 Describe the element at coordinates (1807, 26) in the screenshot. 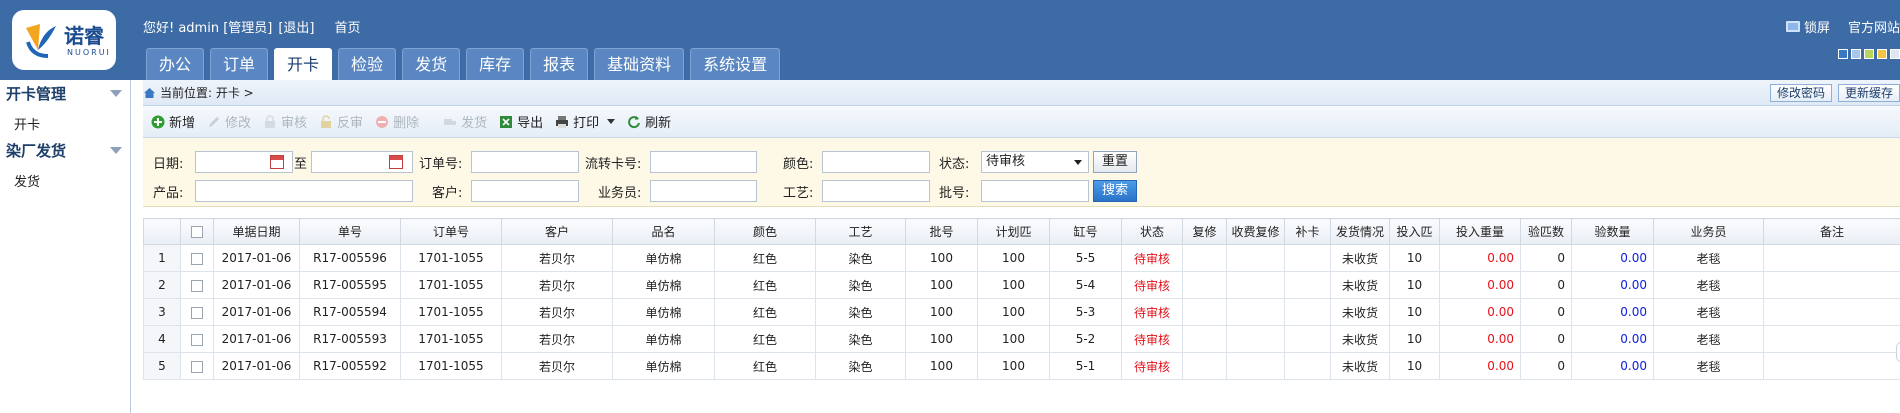

I see `lock-screen-link: 锁屏` at that location.